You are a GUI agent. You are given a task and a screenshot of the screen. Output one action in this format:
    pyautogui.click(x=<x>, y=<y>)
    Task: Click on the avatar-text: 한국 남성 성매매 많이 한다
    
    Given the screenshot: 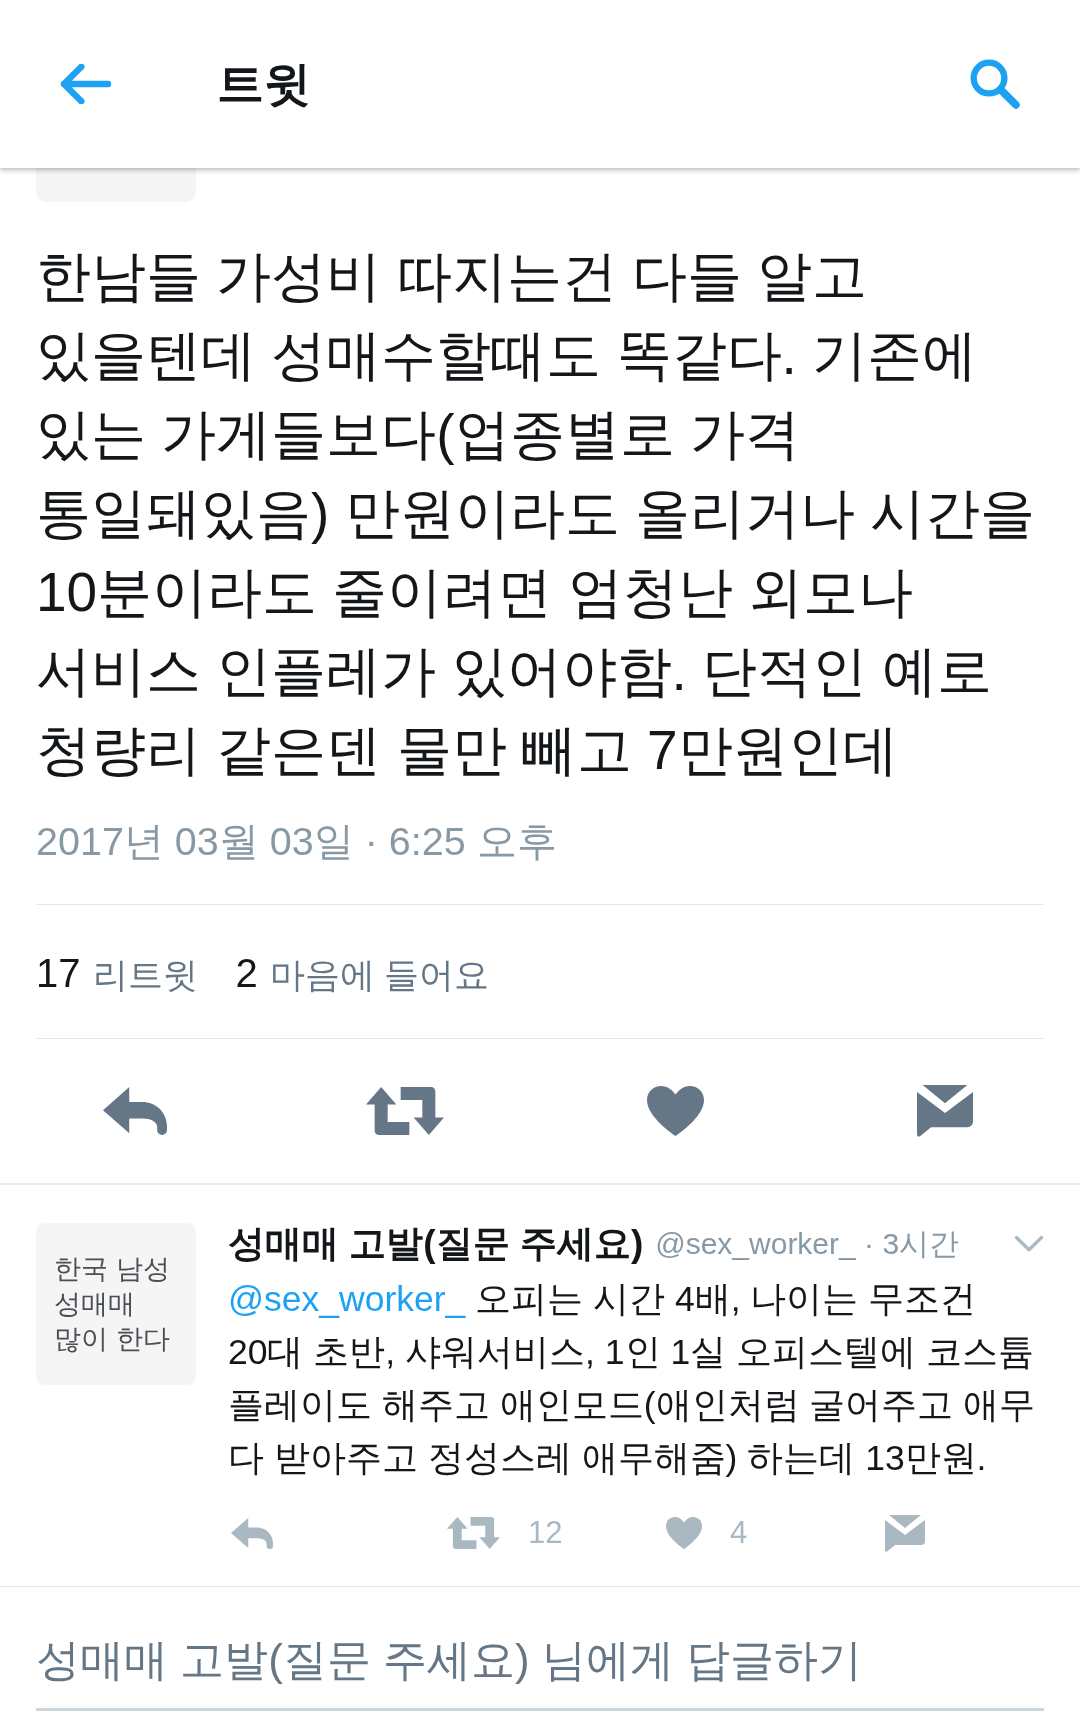 What is the action you would take?
    pyautogui.click(x=112, y=1304)
    